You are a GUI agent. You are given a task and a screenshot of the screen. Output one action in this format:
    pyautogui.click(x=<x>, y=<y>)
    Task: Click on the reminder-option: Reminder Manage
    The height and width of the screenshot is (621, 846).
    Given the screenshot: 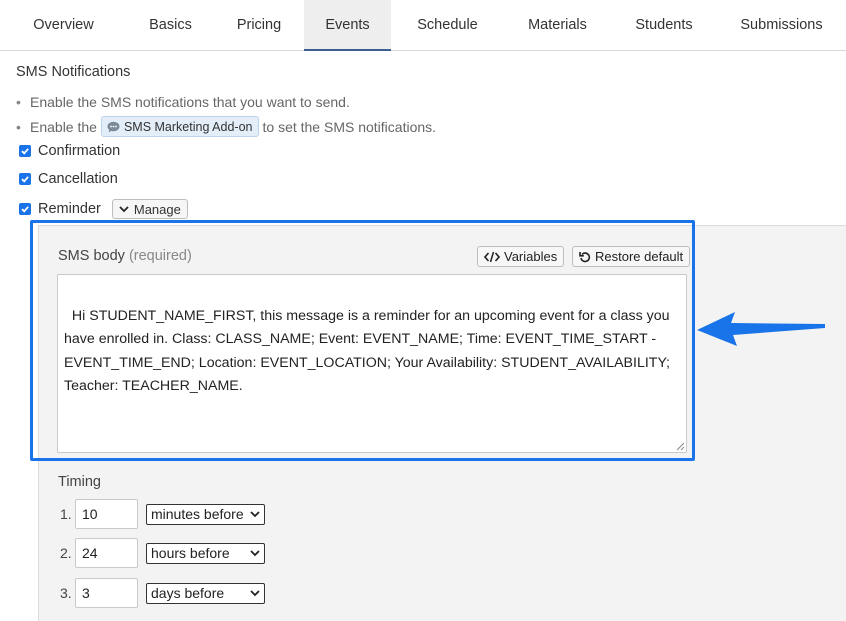 What is the action you would take?
    pyautogui.click(x=103, y=209)
    